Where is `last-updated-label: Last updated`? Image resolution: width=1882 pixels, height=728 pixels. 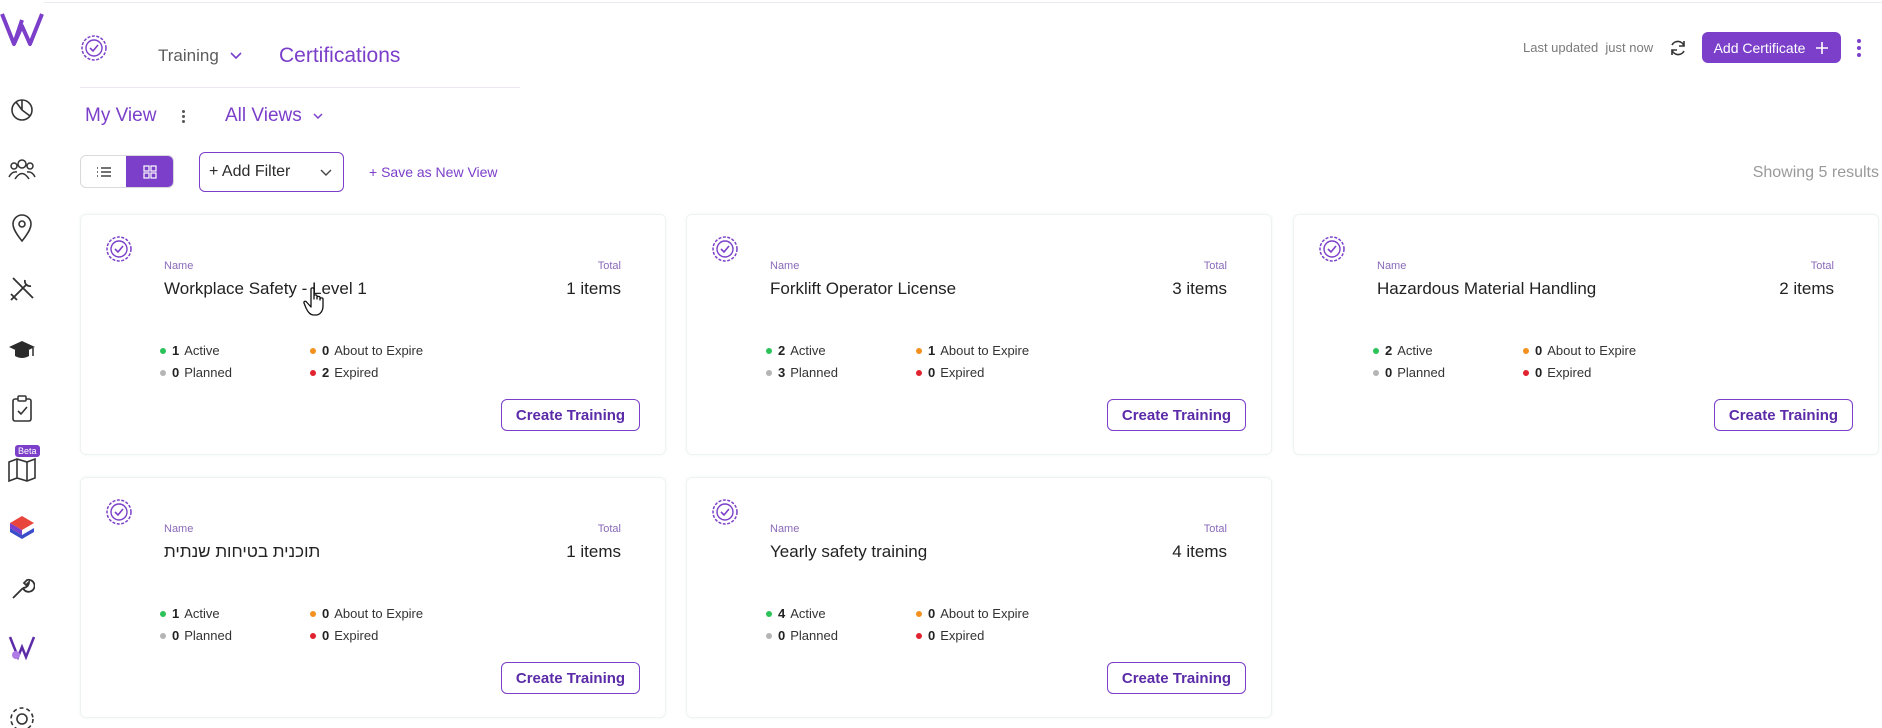
last-updated-label: Last updated is located at coordinates (1561, 47).